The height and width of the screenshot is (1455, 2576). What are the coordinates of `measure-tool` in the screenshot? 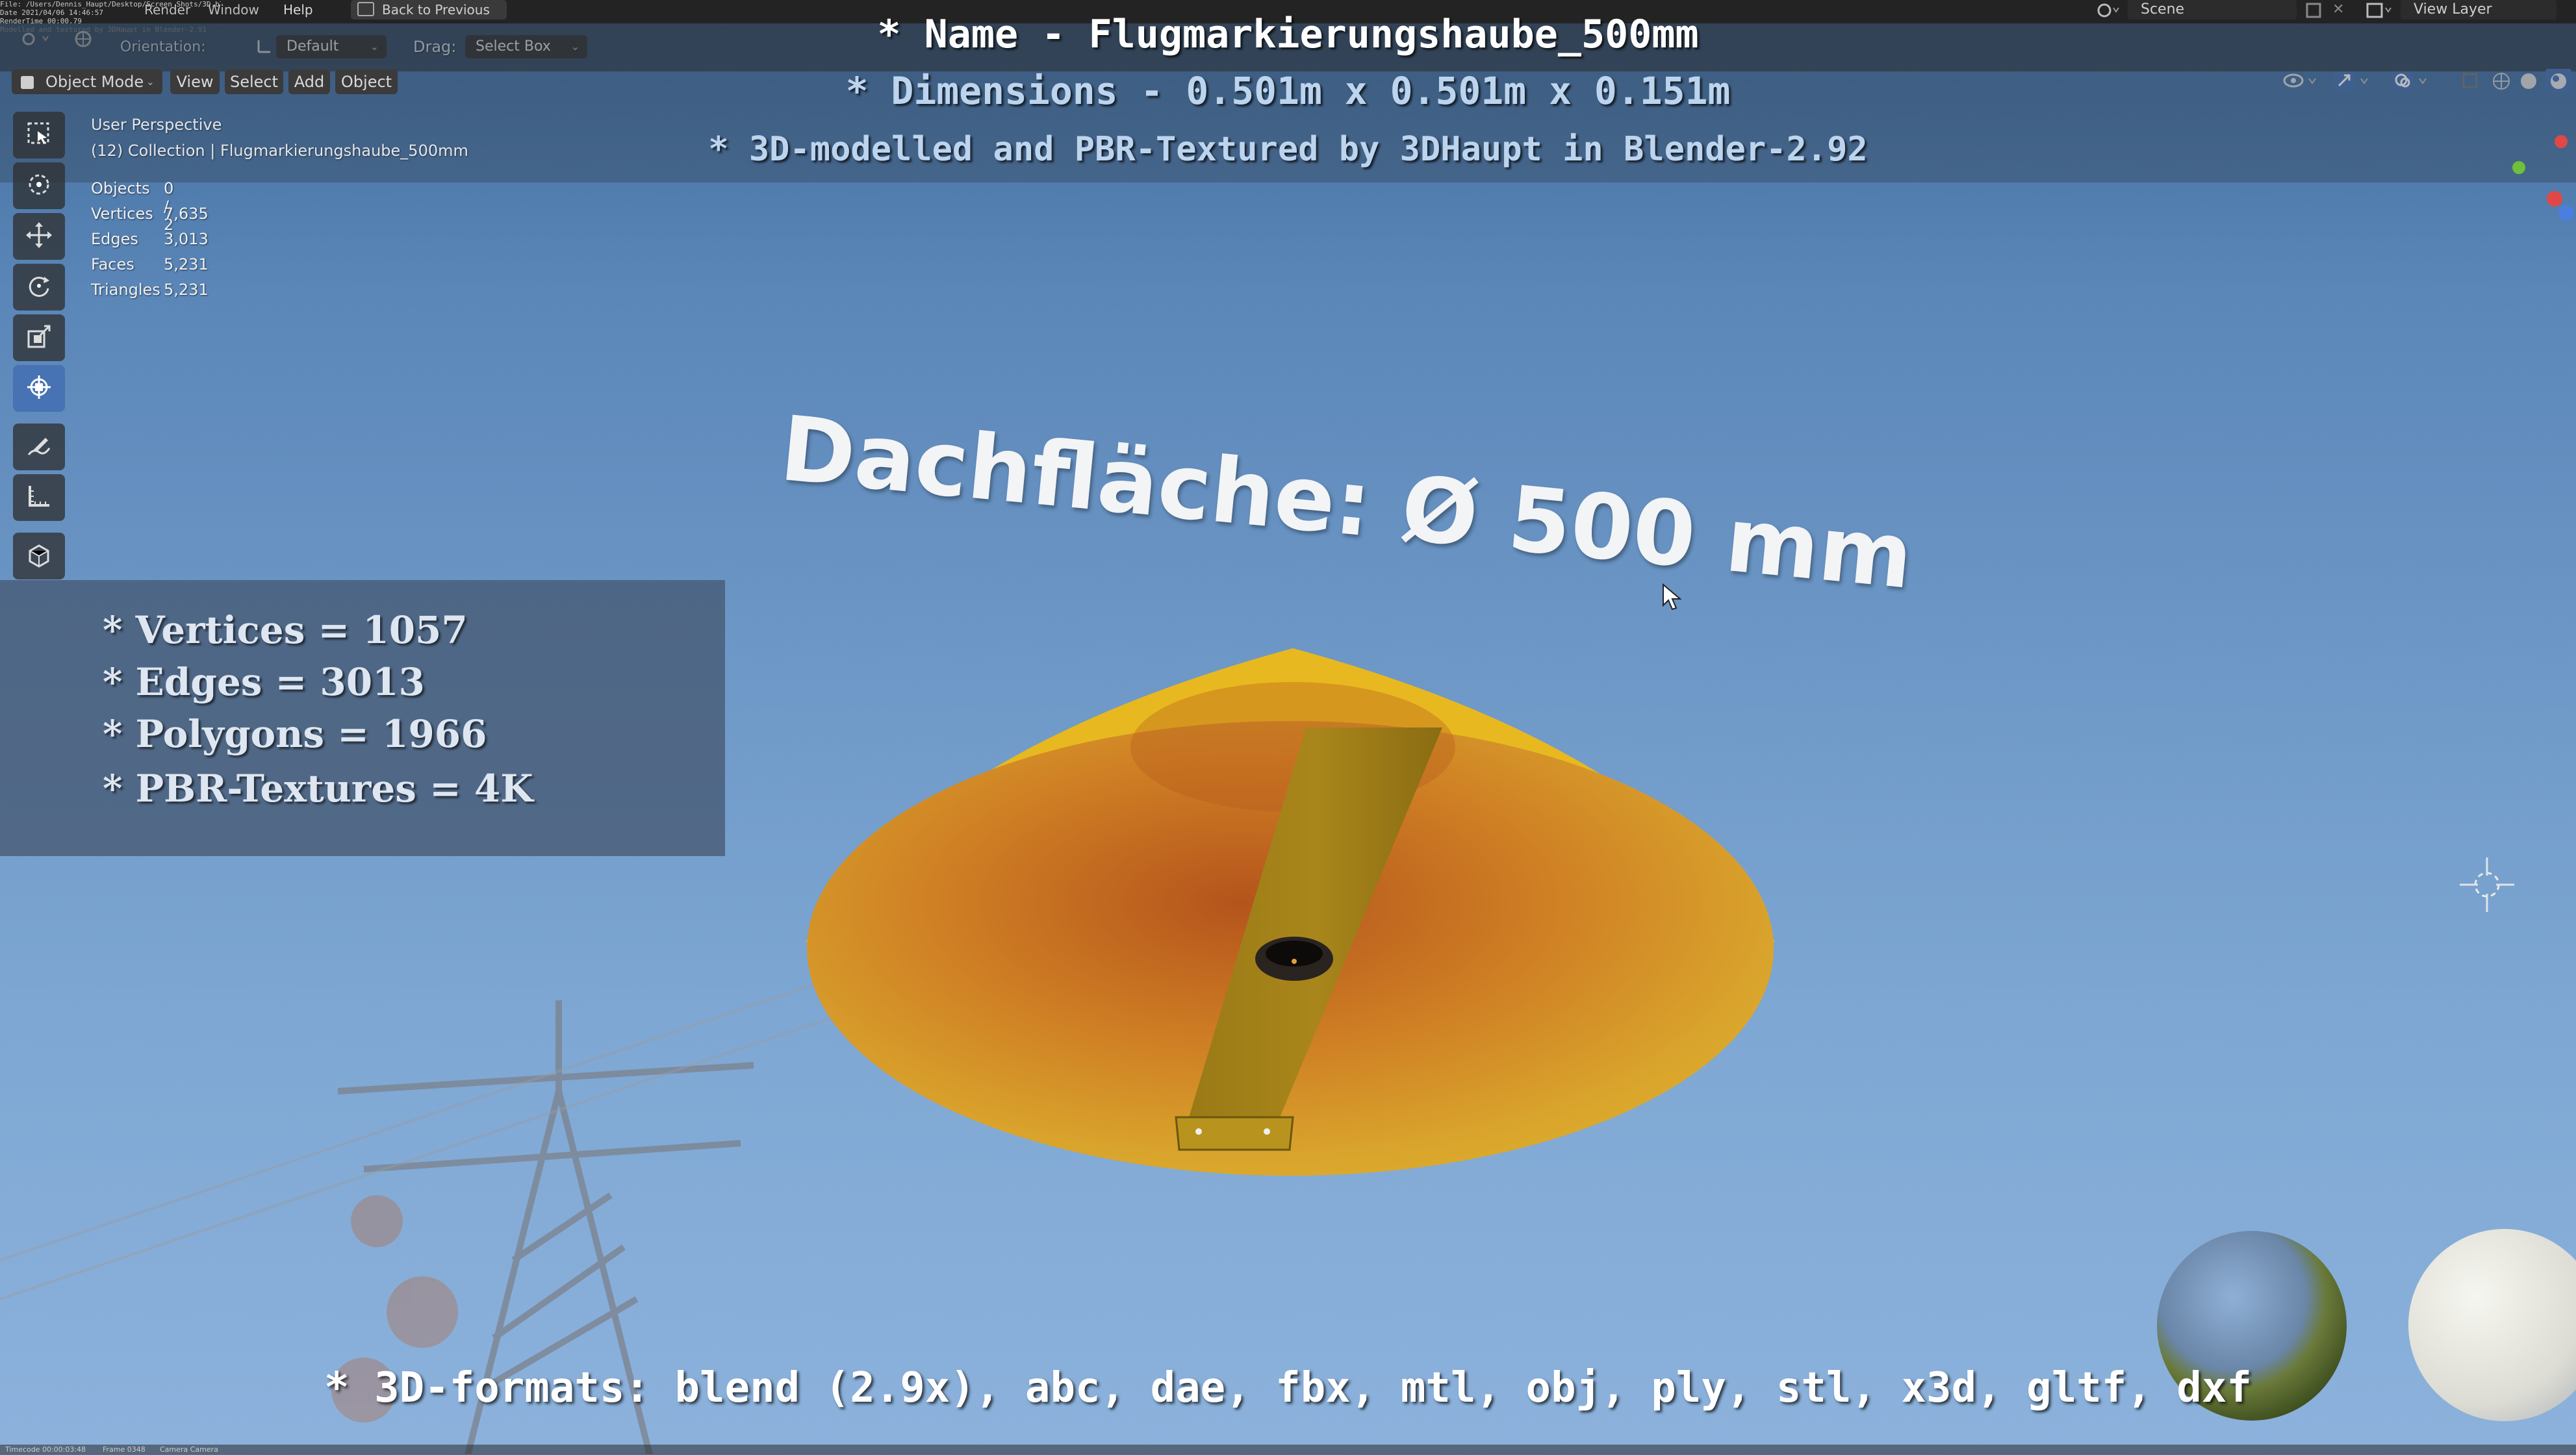 It's located at (39, 497).